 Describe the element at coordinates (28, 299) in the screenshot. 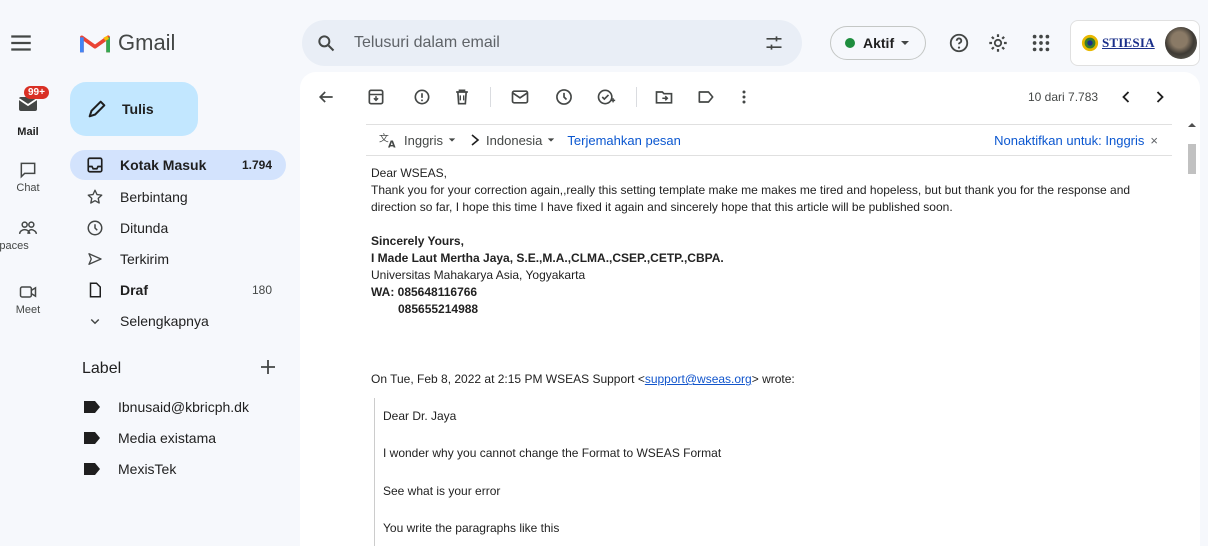

I see `rail-item-meet: Meet` at that location.